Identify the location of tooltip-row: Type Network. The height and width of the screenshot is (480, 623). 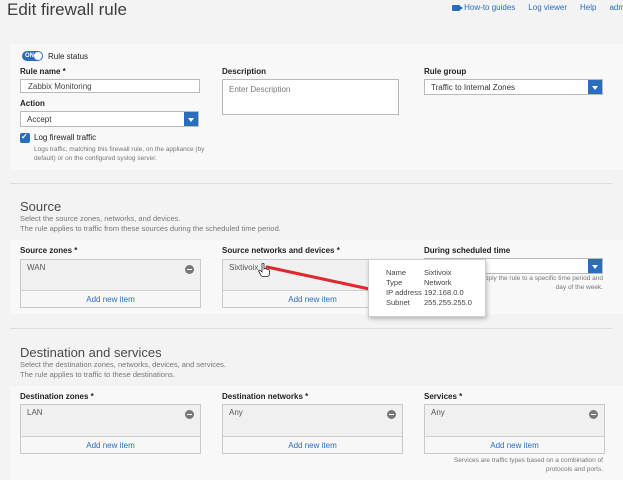
(419, 282).